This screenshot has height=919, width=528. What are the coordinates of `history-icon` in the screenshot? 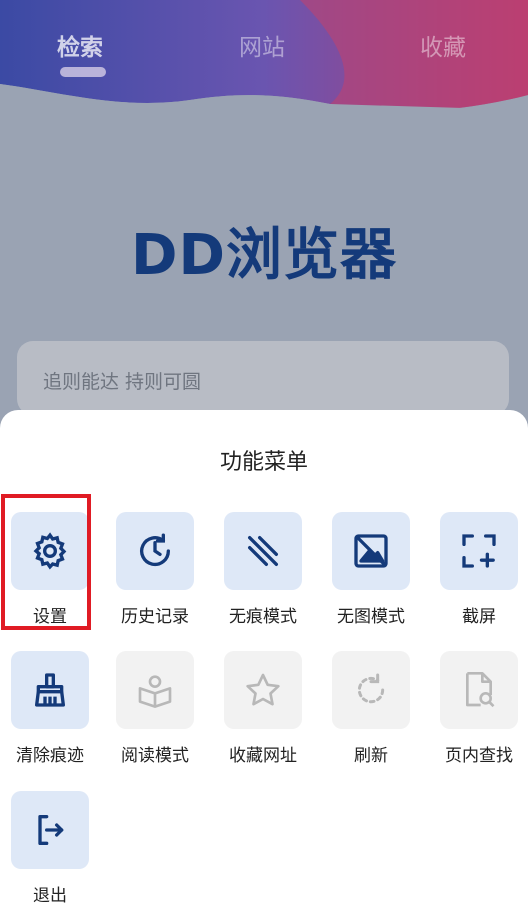 It's located at (155, 550).